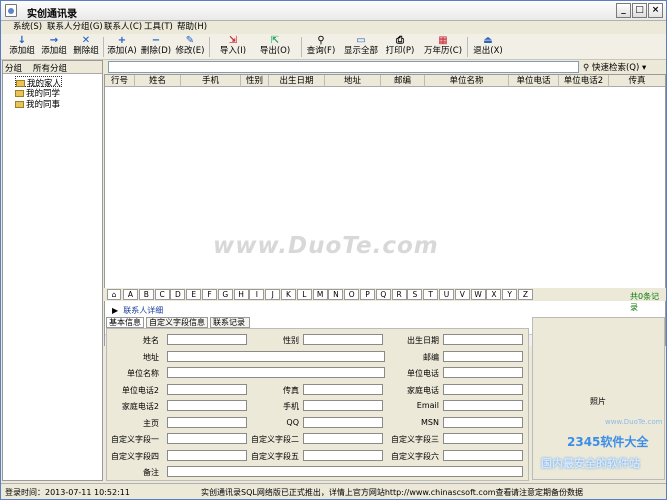 The width and height of the screenshot is (667, 500). I want to click on quick-search-button: ⚲ 快速检索(Q) ▾, so click(614, 67).